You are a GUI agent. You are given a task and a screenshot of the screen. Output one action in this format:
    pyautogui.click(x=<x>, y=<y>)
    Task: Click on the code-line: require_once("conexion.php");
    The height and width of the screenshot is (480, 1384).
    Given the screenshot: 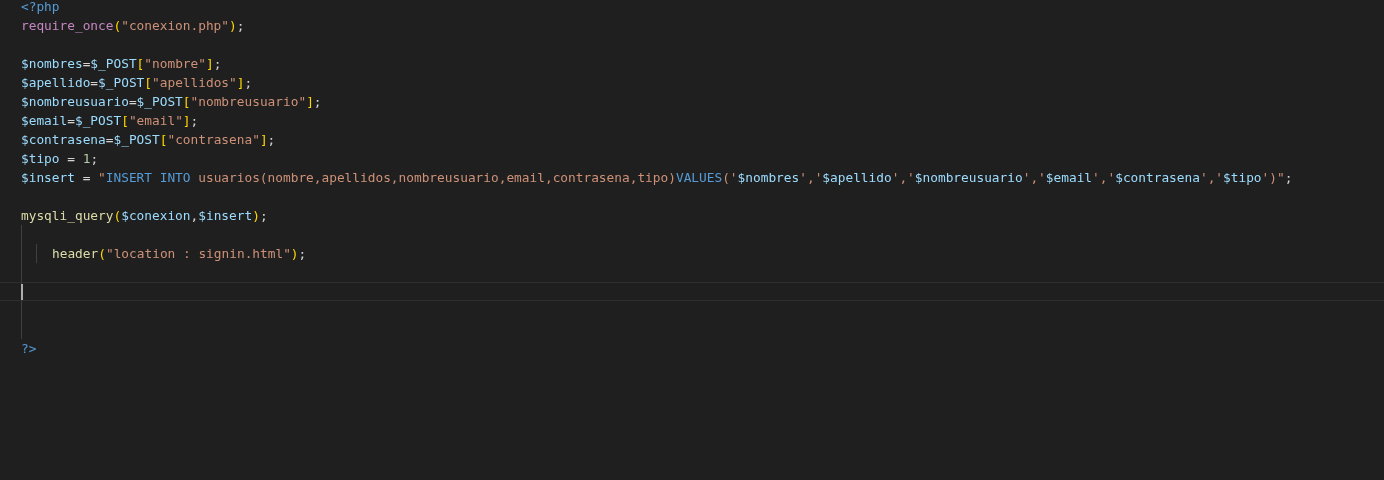 What is the action you would take?
    pyautogui.click(x=133, y=25)
    